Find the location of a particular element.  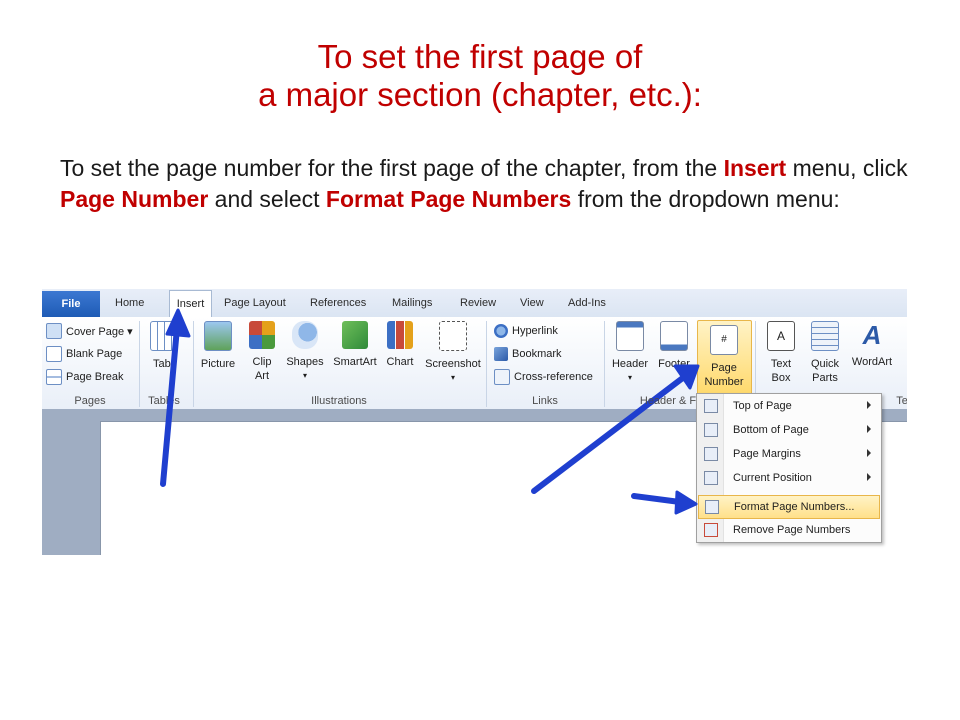

menu-item-page-margins: Page Margins is located at coordinates (789, 454).